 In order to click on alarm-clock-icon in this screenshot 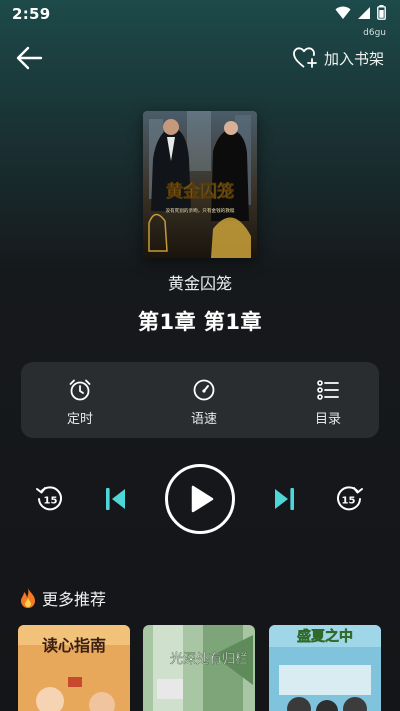, I will do `click(80, 390)`.